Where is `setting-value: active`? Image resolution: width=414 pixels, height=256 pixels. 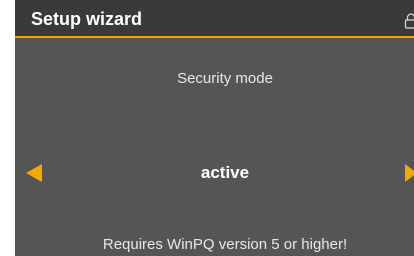
setting-value: active is located at coordinates (225, 172).